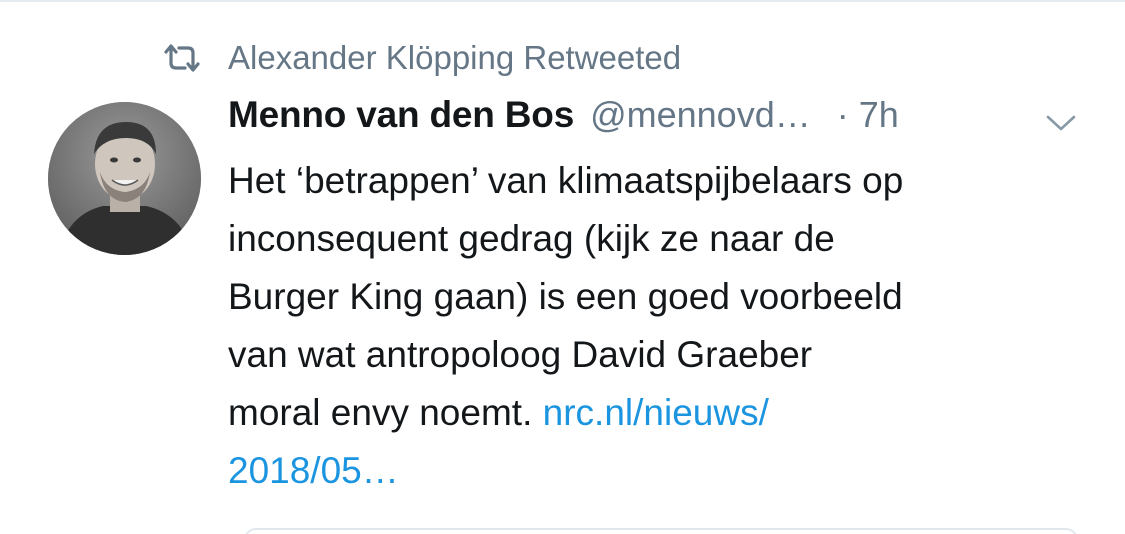  Describe the element at coordinates (565, 296) in the screenshot. I see `tweet-line: Burger King gaan) is een goed voorbeeld` at that location.